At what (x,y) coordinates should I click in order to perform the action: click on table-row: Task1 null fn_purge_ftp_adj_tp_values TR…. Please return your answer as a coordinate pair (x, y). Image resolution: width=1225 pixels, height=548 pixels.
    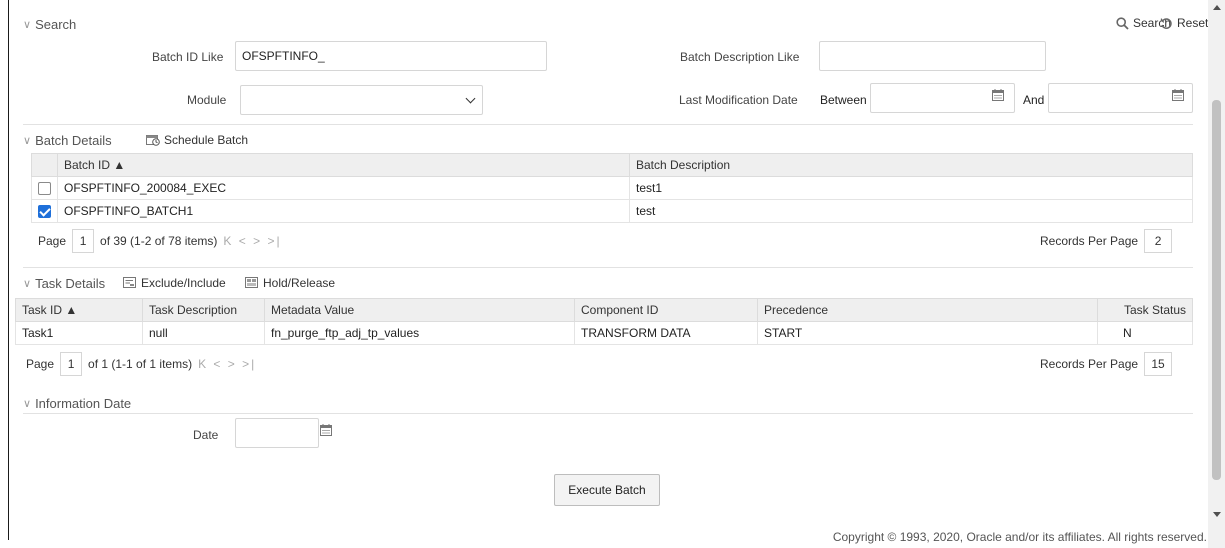
    Looking at the image, I should click on (604, 333).